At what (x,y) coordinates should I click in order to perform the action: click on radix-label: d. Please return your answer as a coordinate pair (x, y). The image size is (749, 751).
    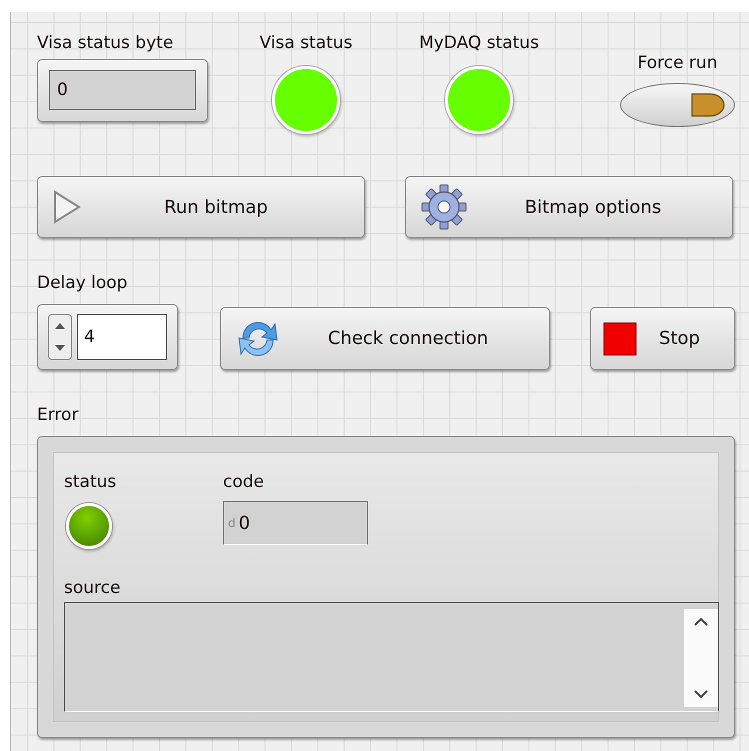
    Looking at the image, I should click on (232, 523).